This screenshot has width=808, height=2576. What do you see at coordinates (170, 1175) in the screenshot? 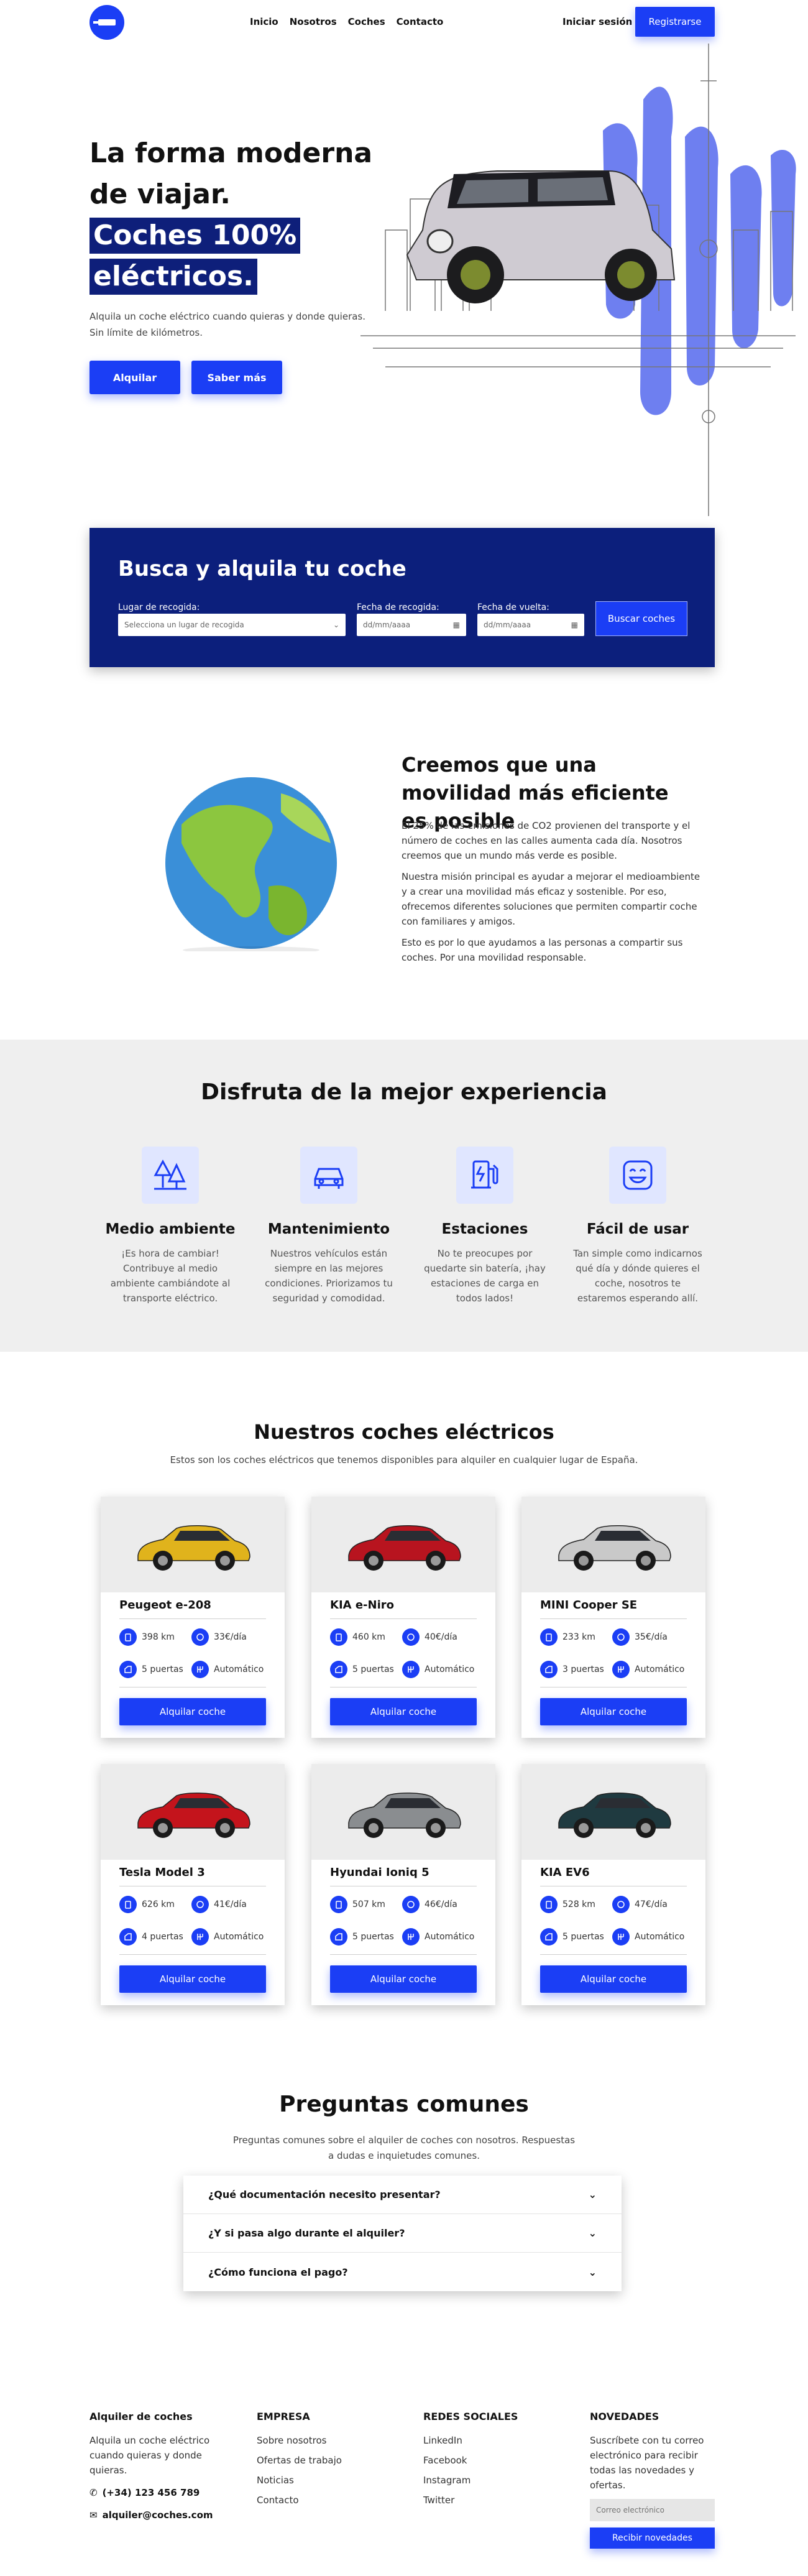
I see `trees-icon` at bounding box center [170, 1175].